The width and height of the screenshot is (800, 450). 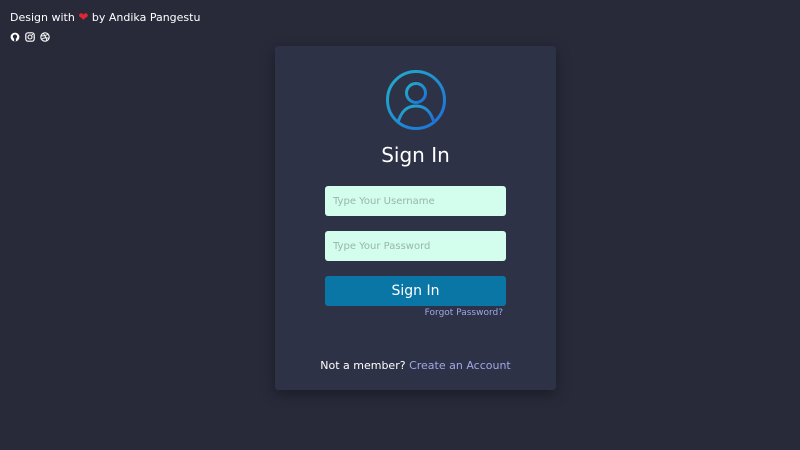 What do you see at coordinates (83, 17) in the screenshot?
I see `heart-icon: ❤` at bounding box center [83, 17].